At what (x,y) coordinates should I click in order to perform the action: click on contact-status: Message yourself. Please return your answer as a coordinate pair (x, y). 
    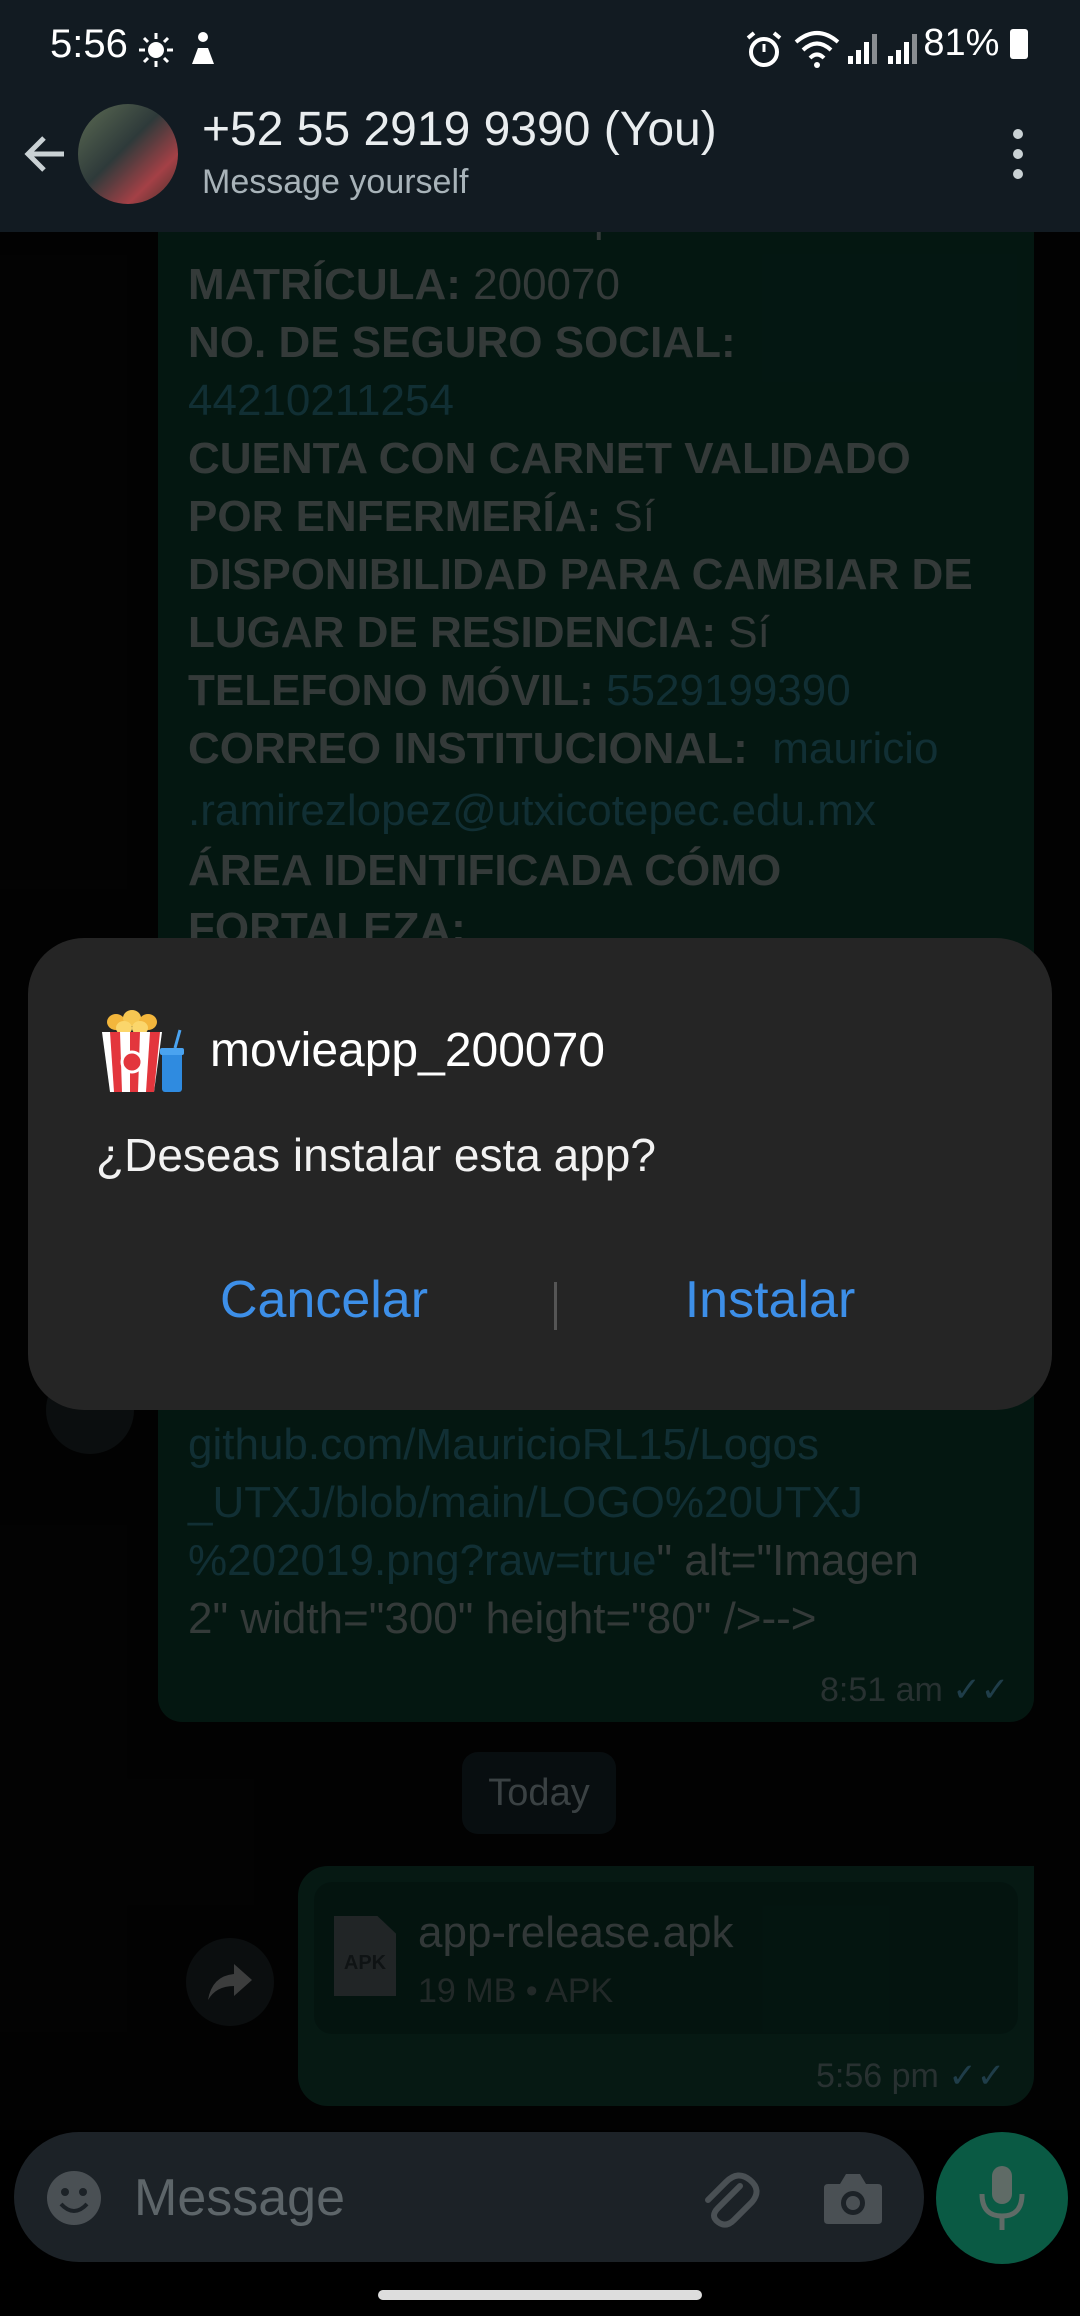
    Looking at the image, I should click on (335, 182).